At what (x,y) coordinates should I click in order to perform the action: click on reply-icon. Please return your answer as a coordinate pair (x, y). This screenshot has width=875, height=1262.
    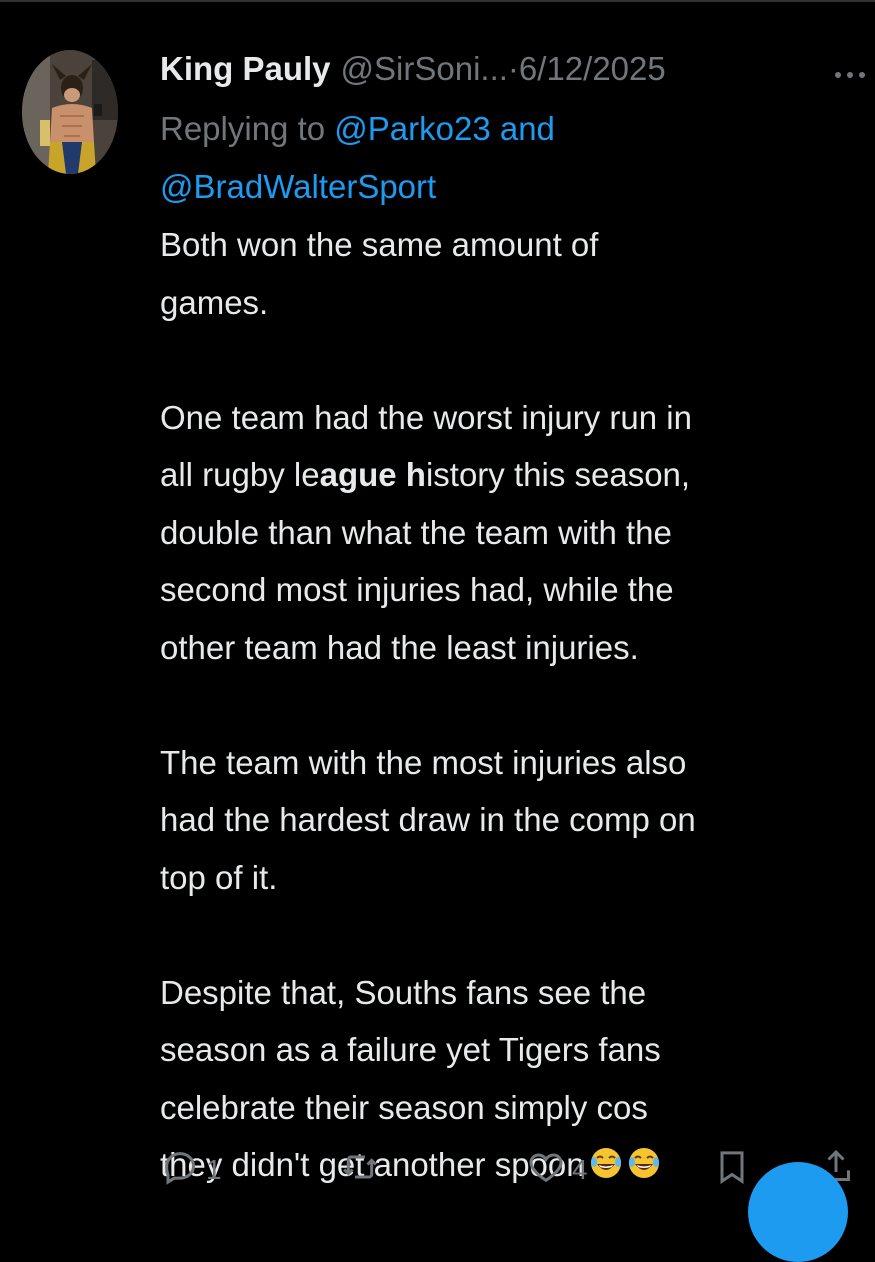
    Looking at the image, I should click on (180, 1170).